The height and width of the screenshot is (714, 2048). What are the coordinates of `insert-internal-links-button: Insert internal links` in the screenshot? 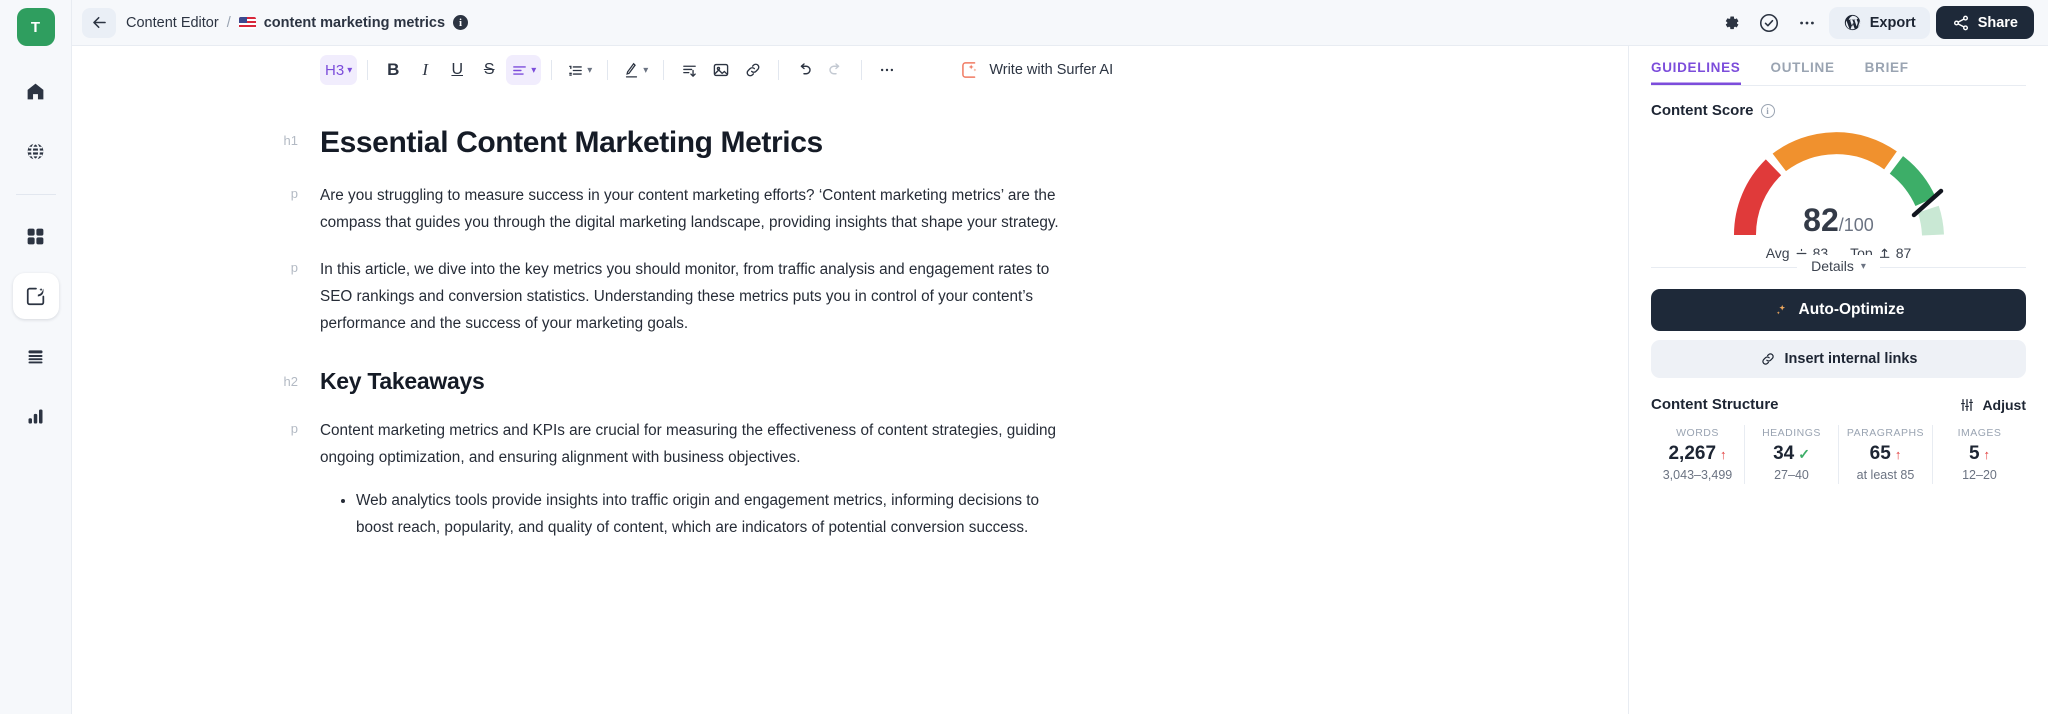 It's located at (1838, 359).